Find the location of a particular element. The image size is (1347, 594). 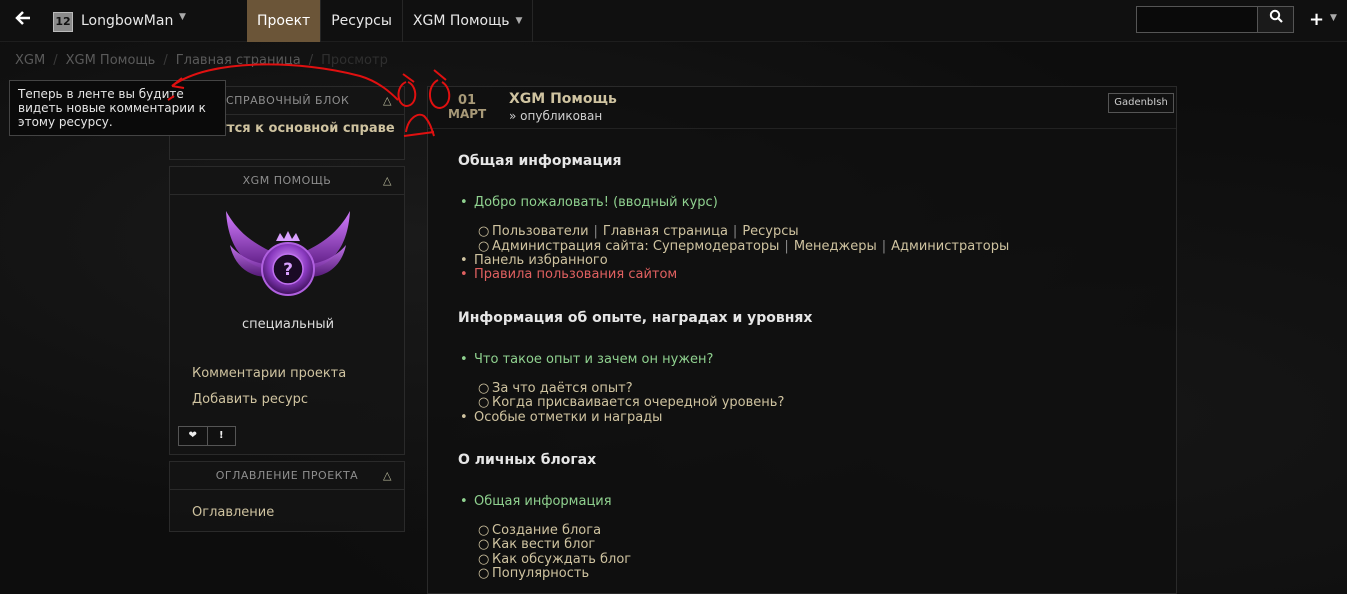

arrow-left-icon is located at coordinates (24, 20).